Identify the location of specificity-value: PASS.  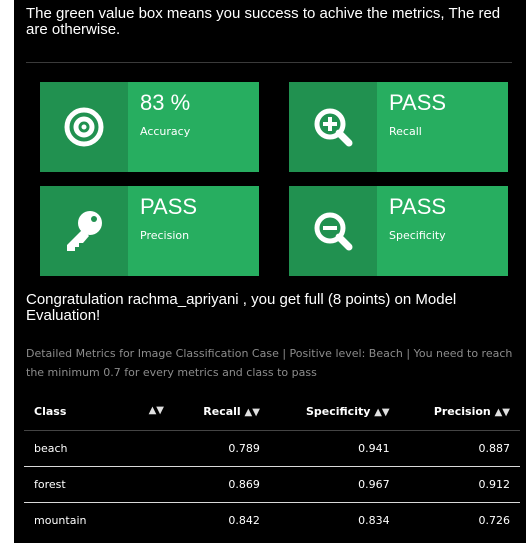
(418, 206).